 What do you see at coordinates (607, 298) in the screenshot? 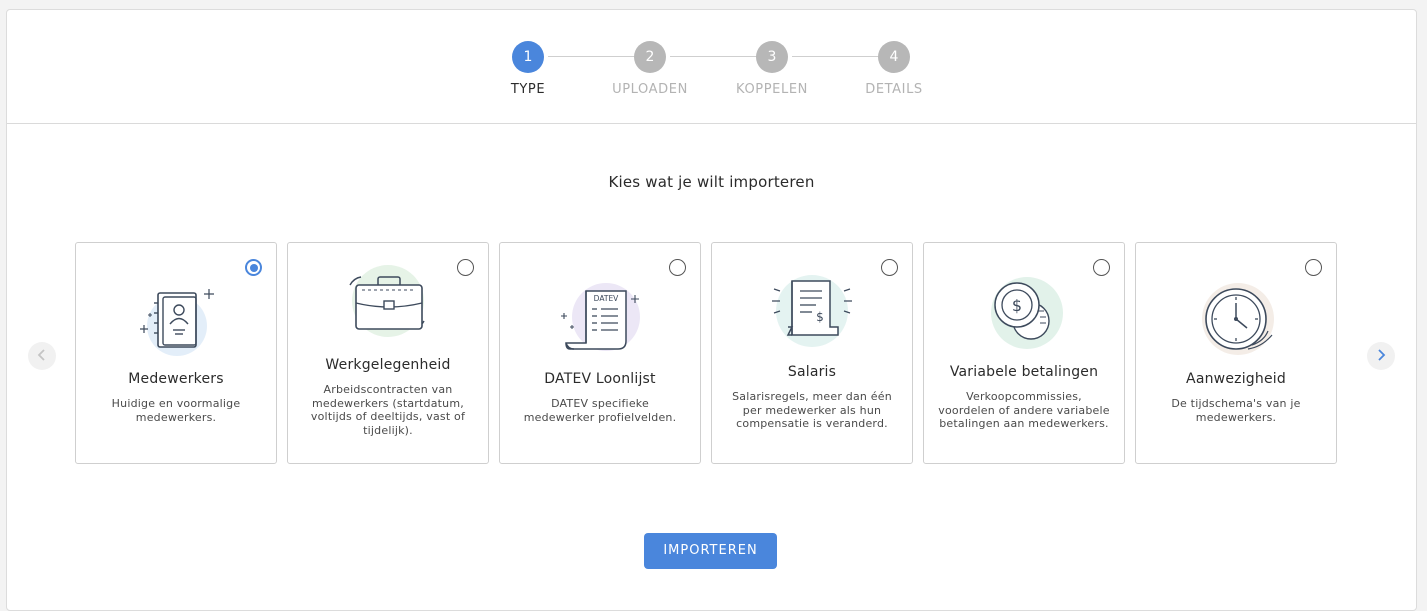
I see `icon-text: DATEV` at bounding box center [607, 298].